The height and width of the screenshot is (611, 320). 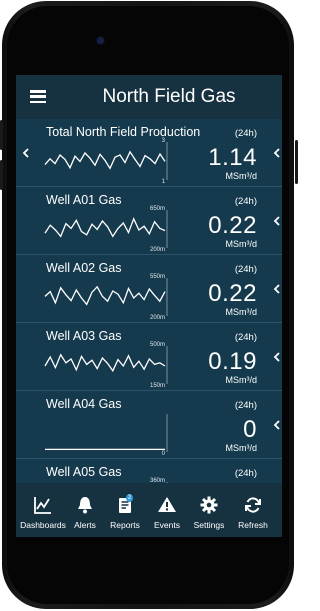 I want to click on tab-settings: Settings, so click(x=209, y=510).